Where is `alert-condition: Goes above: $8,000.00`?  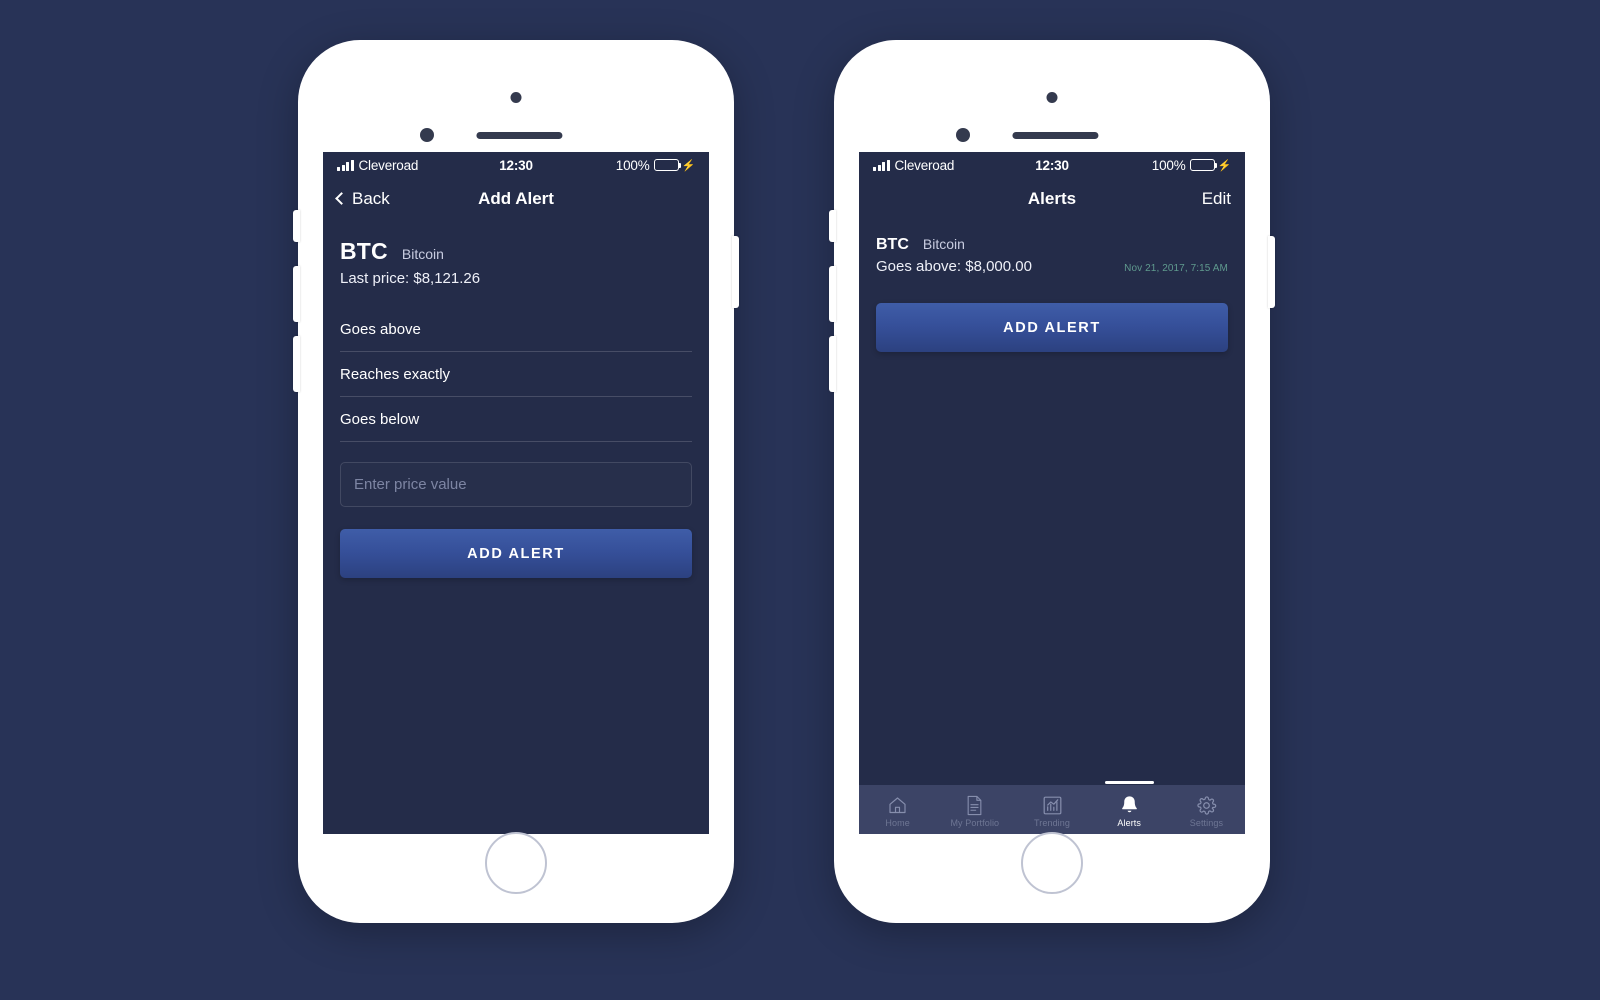 alert-condition: Goes above: $8,000.00 is located at coordinates (954, 266).